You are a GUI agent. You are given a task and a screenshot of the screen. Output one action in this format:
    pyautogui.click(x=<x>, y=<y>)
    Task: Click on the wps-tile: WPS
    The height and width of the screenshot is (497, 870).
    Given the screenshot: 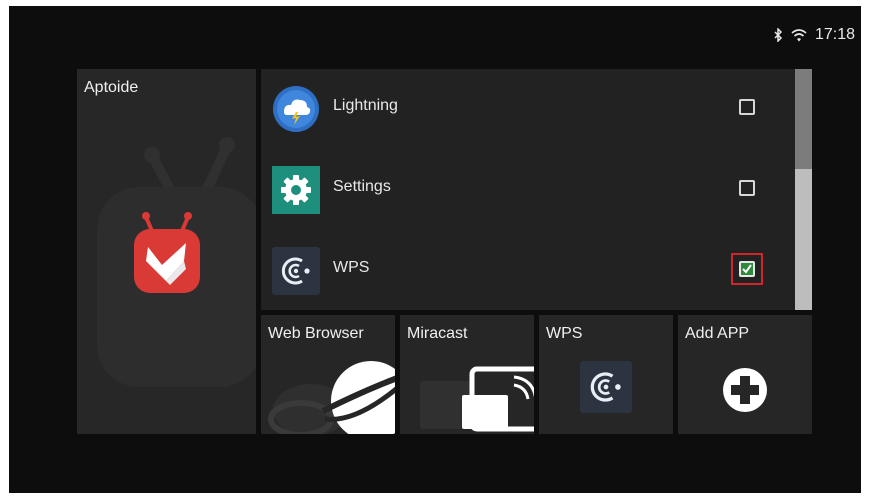 What is the action you would take?
    pyautogui.click(x=606, y=374)
    